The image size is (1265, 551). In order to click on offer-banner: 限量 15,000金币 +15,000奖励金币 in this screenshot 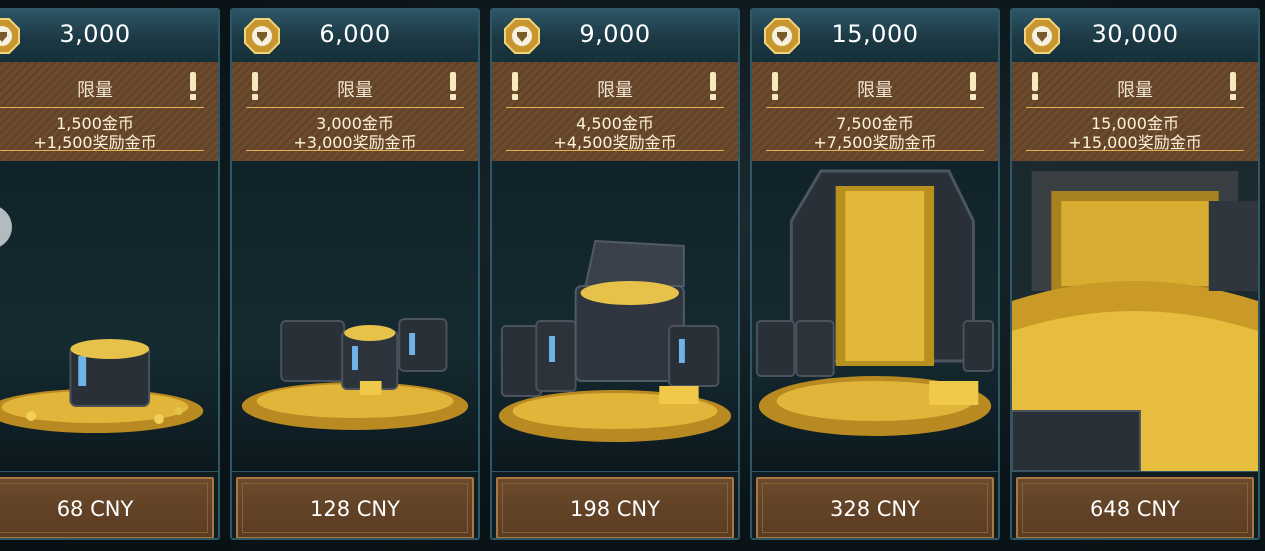, I will do `click(1135, 111)`.